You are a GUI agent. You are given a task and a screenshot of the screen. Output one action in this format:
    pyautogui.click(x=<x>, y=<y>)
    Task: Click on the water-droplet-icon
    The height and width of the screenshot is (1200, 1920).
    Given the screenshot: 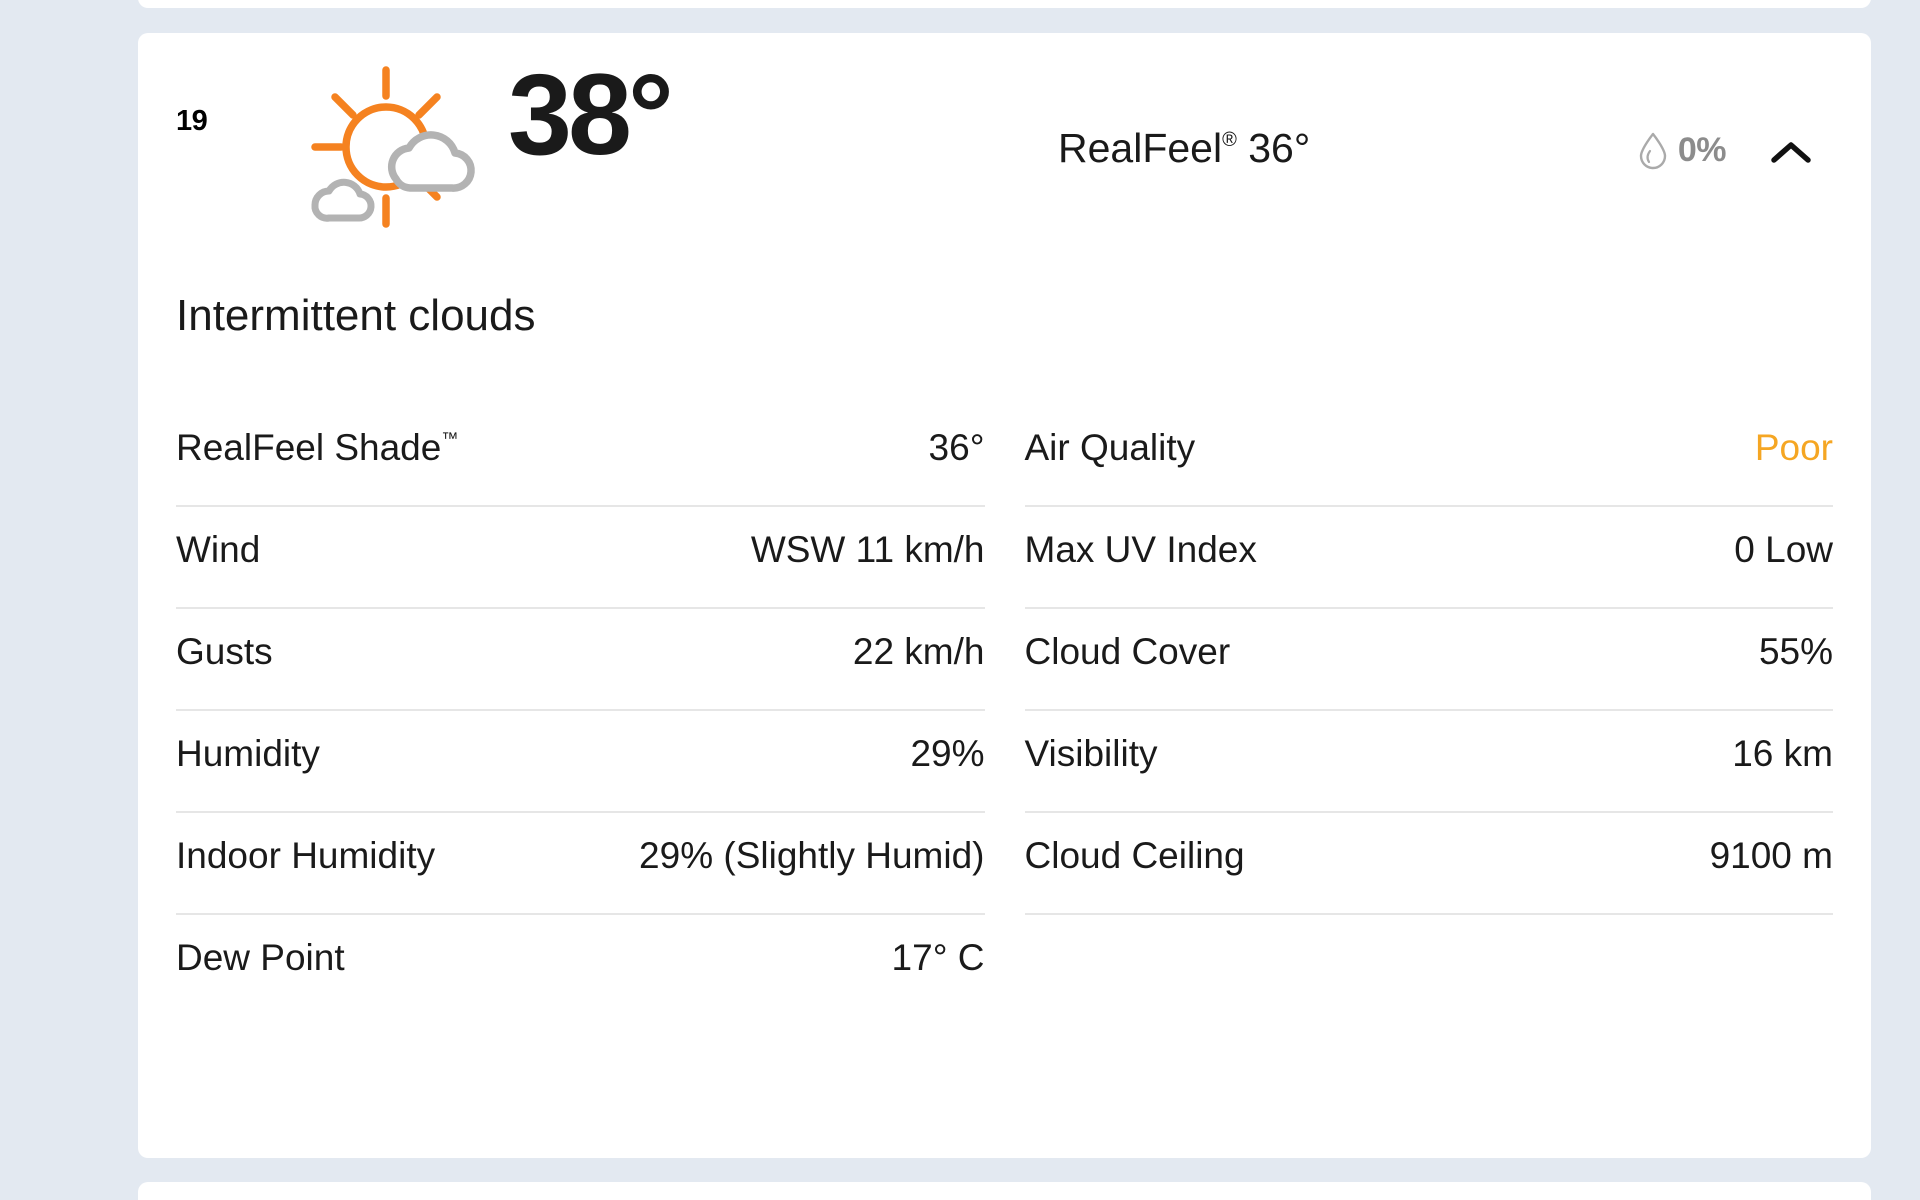 What is the action you would take?
    pyautogui.click(x=1653, y=151)
    